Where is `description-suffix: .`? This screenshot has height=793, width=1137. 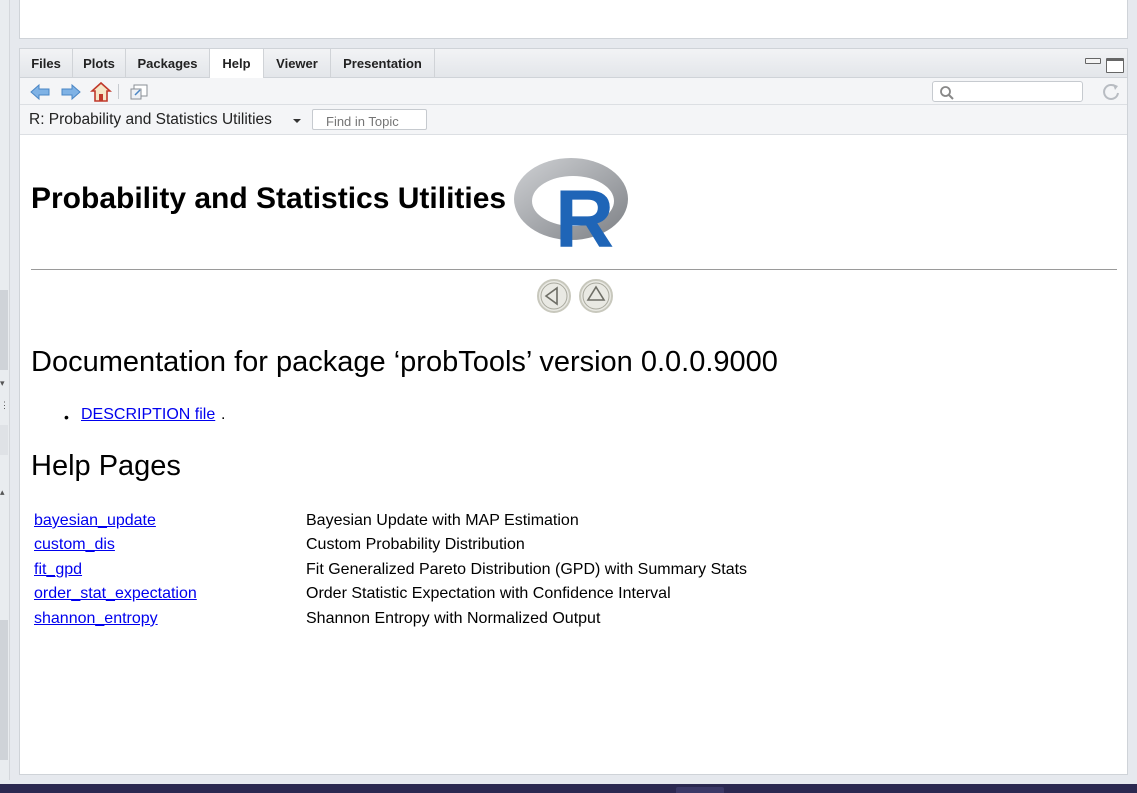
description-suffix: . is located at coordinates (223, 414).